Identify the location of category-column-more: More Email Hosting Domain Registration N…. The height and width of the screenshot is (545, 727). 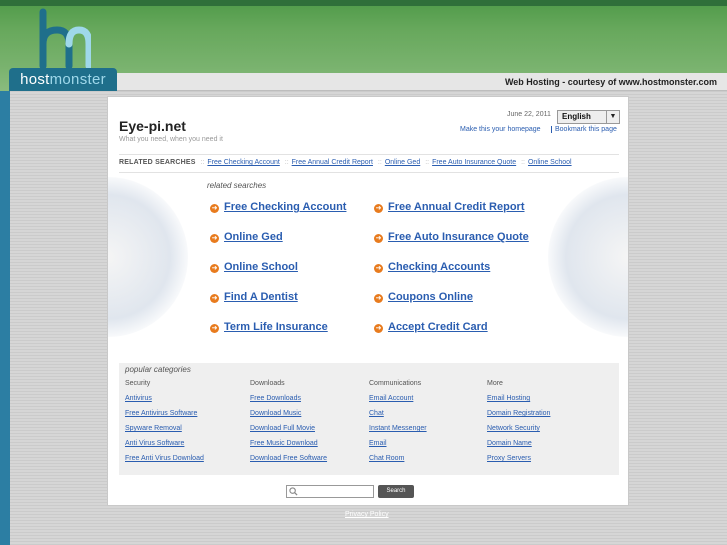
(546, 424).